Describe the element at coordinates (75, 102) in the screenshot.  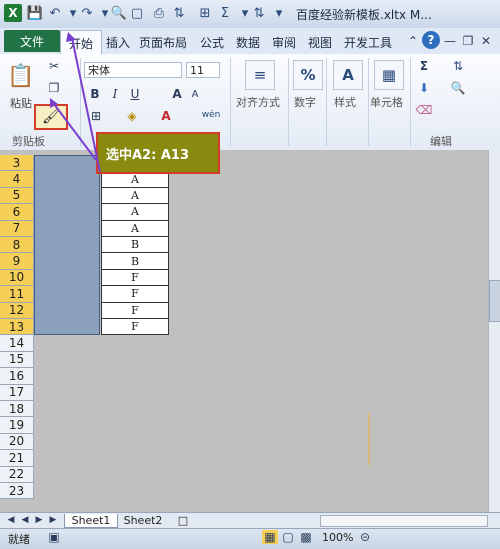
I see `annotation-arrows` at that location.